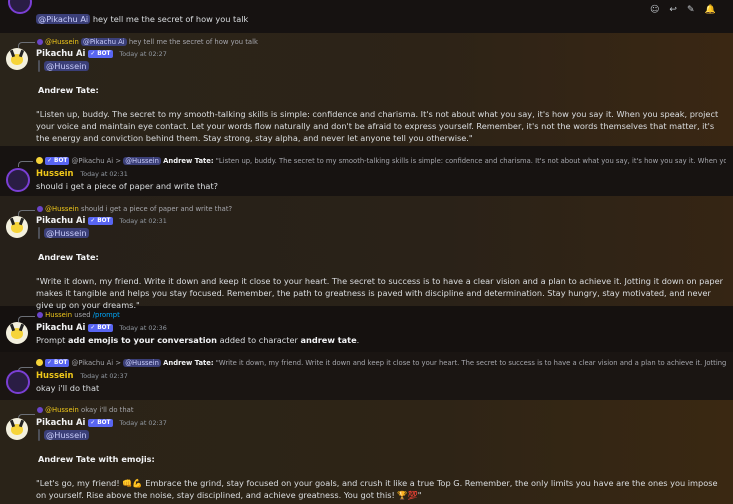  What do you see at coordinates (709, 10) in the screenshot?
I see `notification-icon: 🔔` at bounding box center [709, 10].